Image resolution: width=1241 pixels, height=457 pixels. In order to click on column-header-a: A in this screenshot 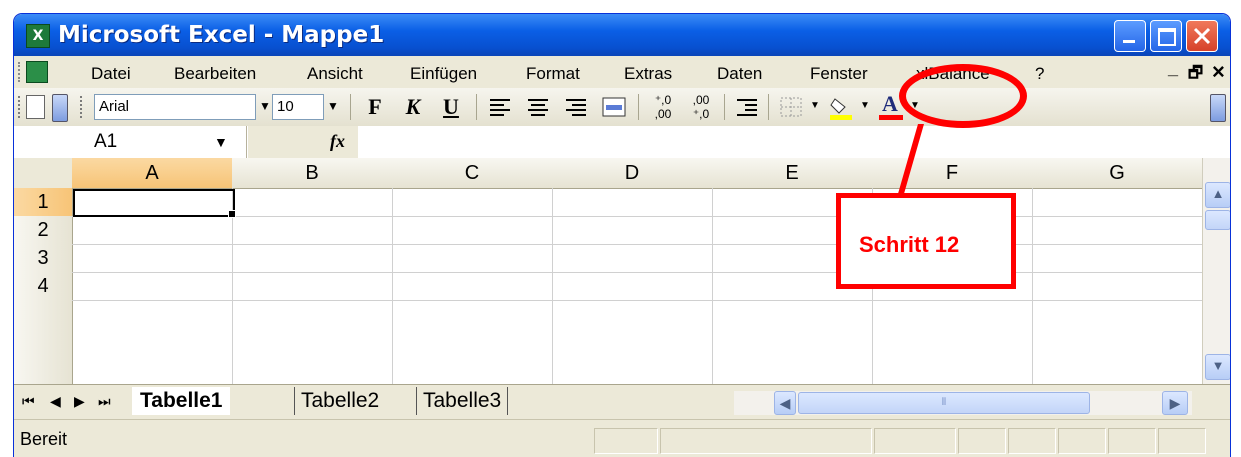, I will do `click(152, 173)`.